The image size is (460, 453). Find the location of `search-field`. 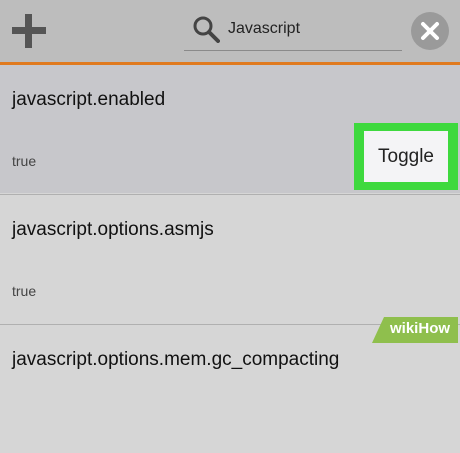

search-field is located at coordinates (293, 29).